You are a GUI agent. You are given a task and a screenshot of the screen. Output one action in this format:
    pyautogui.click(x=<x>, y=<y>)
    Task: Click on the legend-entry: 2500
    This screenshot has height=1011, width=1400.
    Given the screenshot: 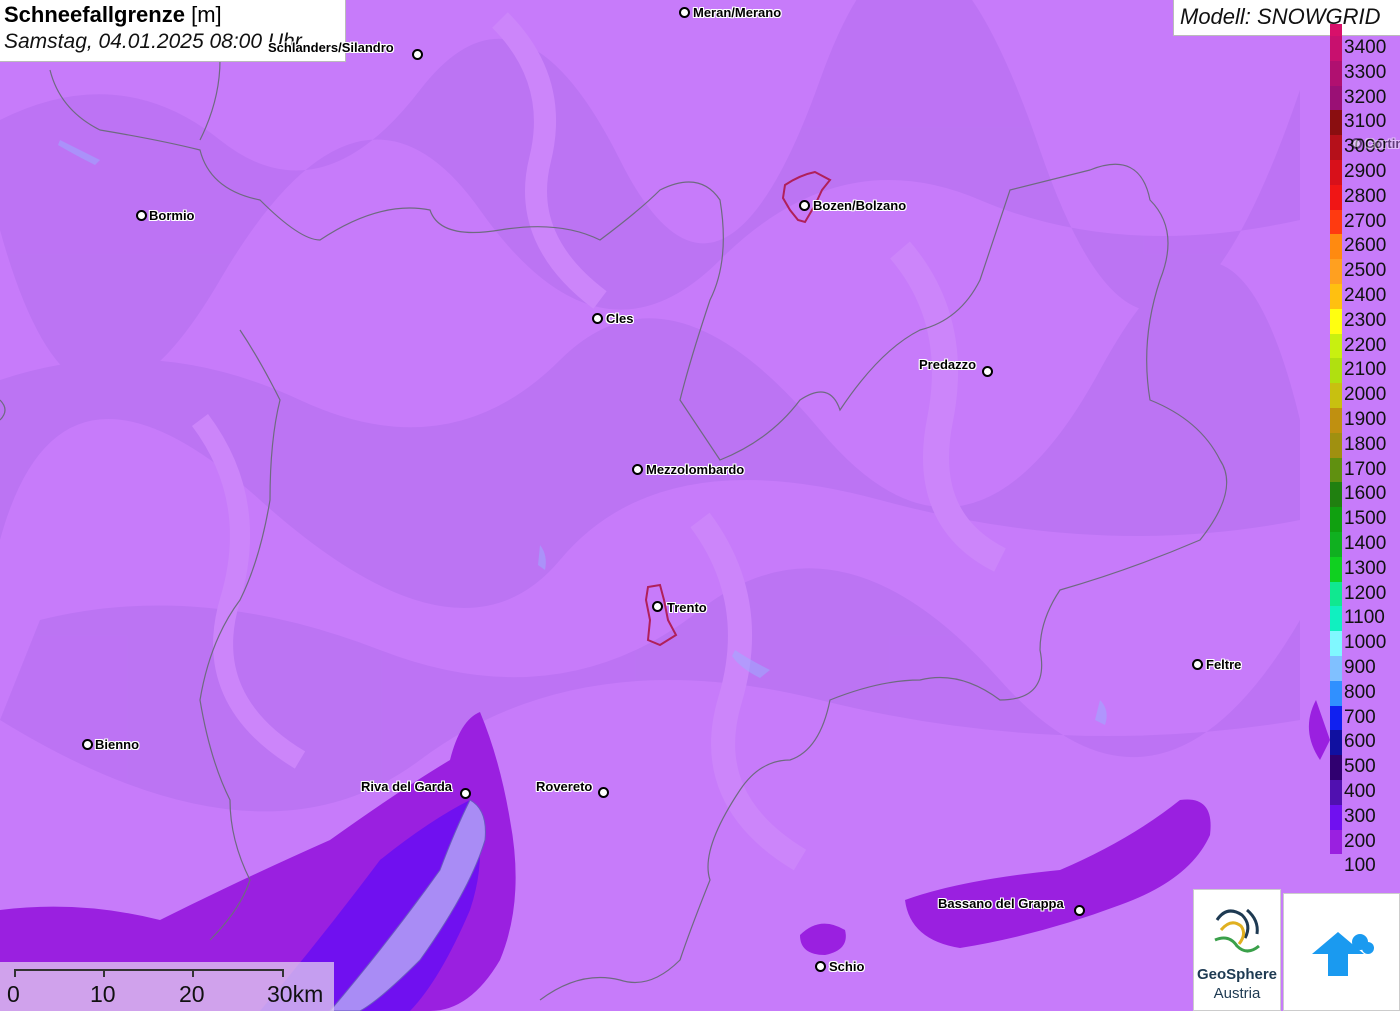 What is the action you would take?
    pyautogui.click(x=1358, y=271)
    